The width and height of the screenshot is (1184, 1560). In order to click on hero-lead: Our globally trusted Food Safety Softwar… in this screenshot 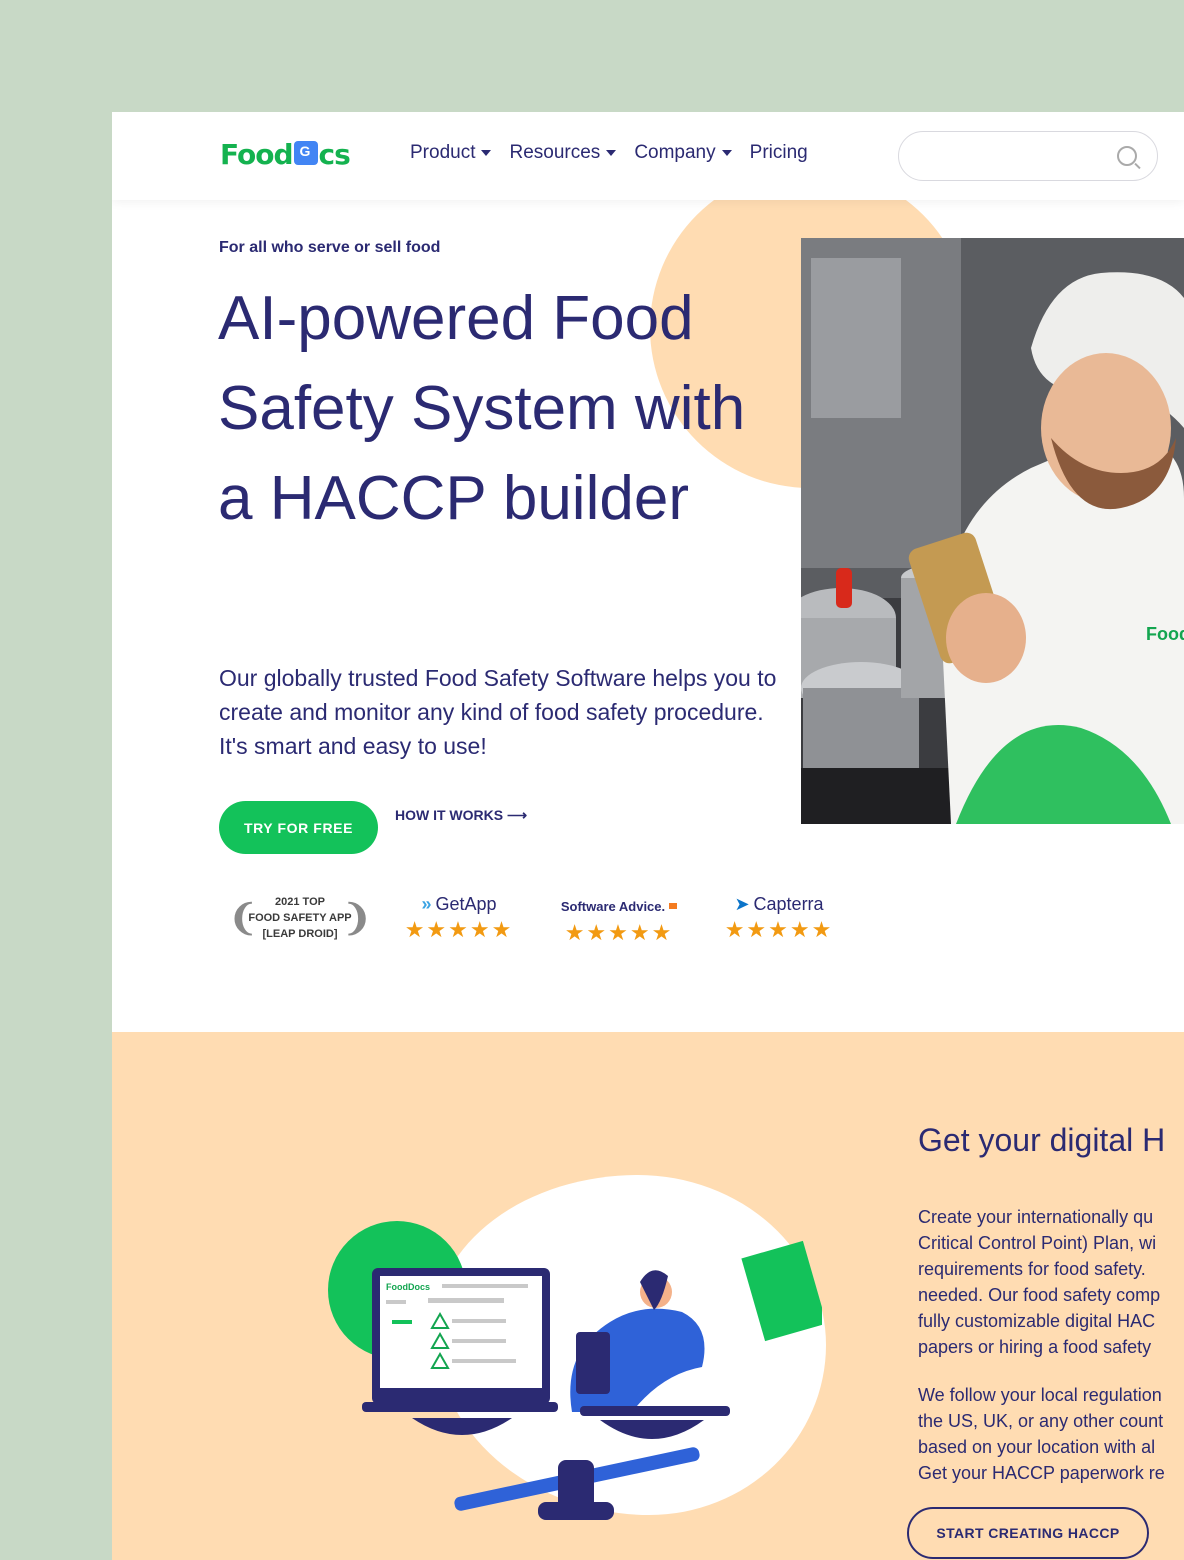, I will do `click(498, 712)`.